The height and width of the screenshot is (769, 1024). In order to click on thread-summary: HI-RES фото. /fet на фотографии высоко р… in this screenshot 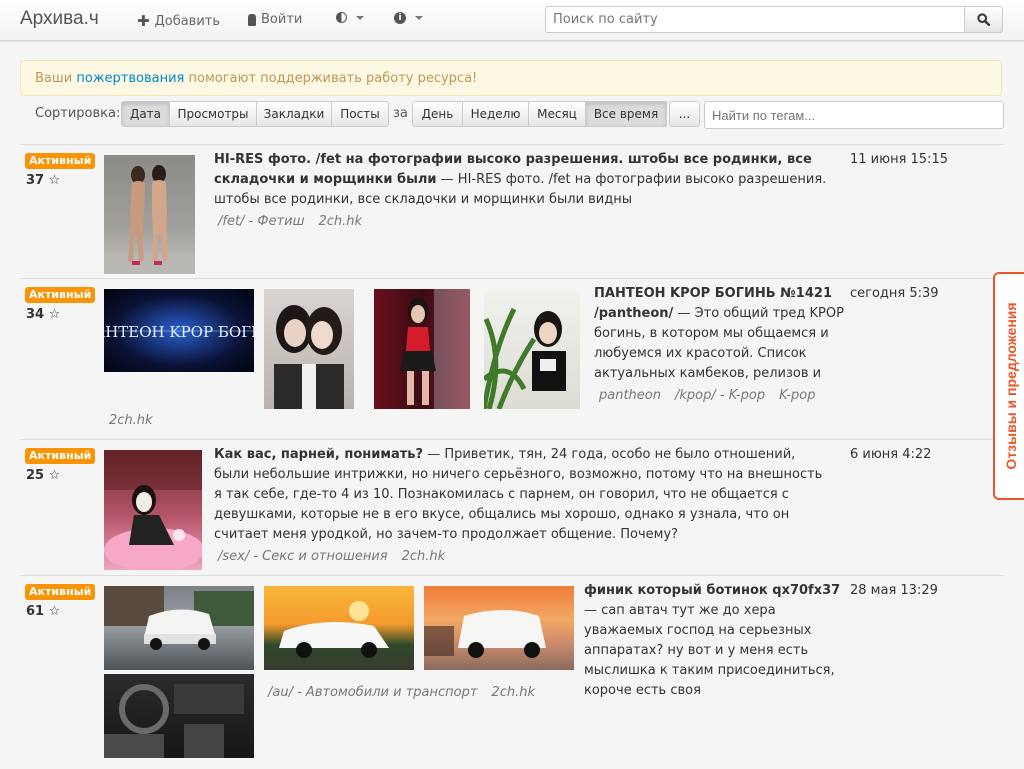, I will do `click(524, 180)`.